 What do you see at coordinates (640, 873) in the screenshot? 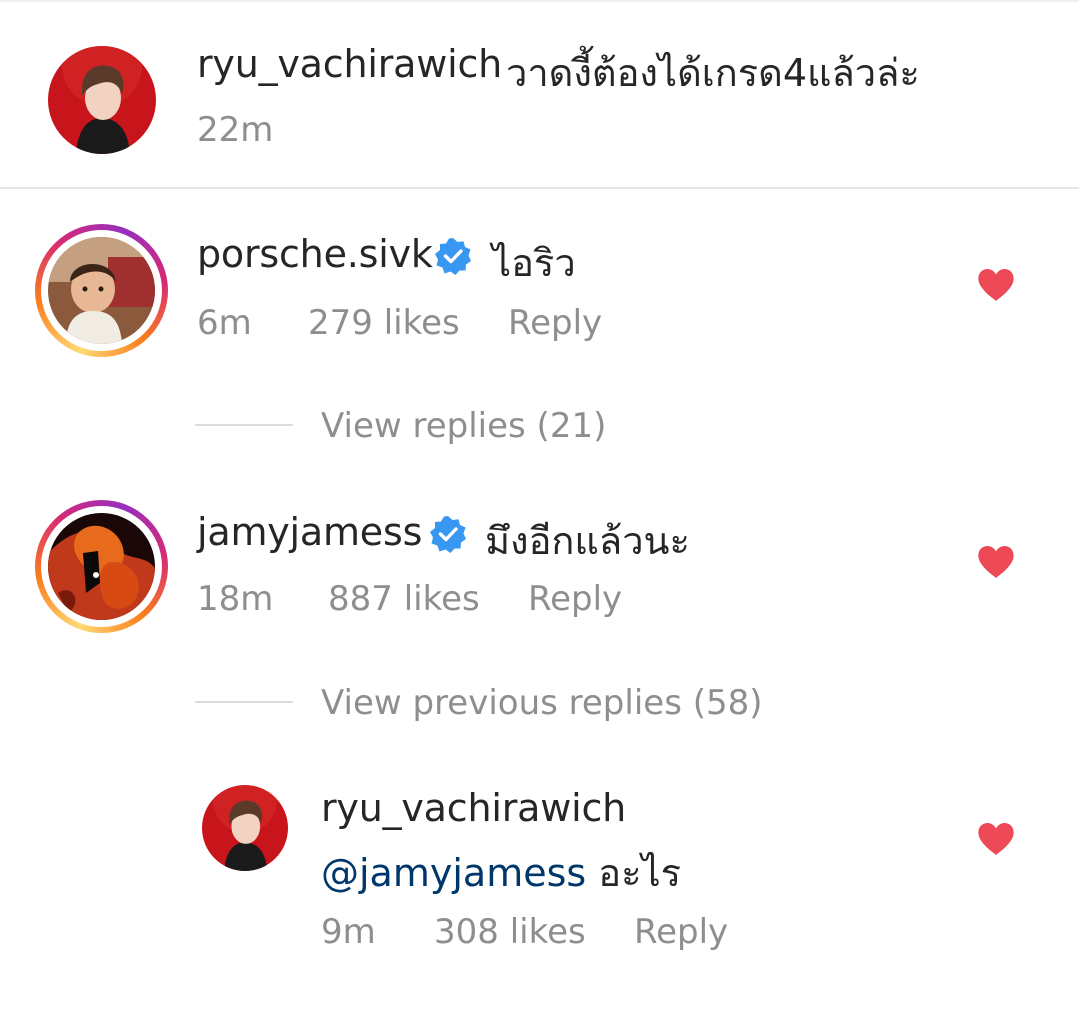
I see `reply-text: อะไร` at bounding box center [640, 873].